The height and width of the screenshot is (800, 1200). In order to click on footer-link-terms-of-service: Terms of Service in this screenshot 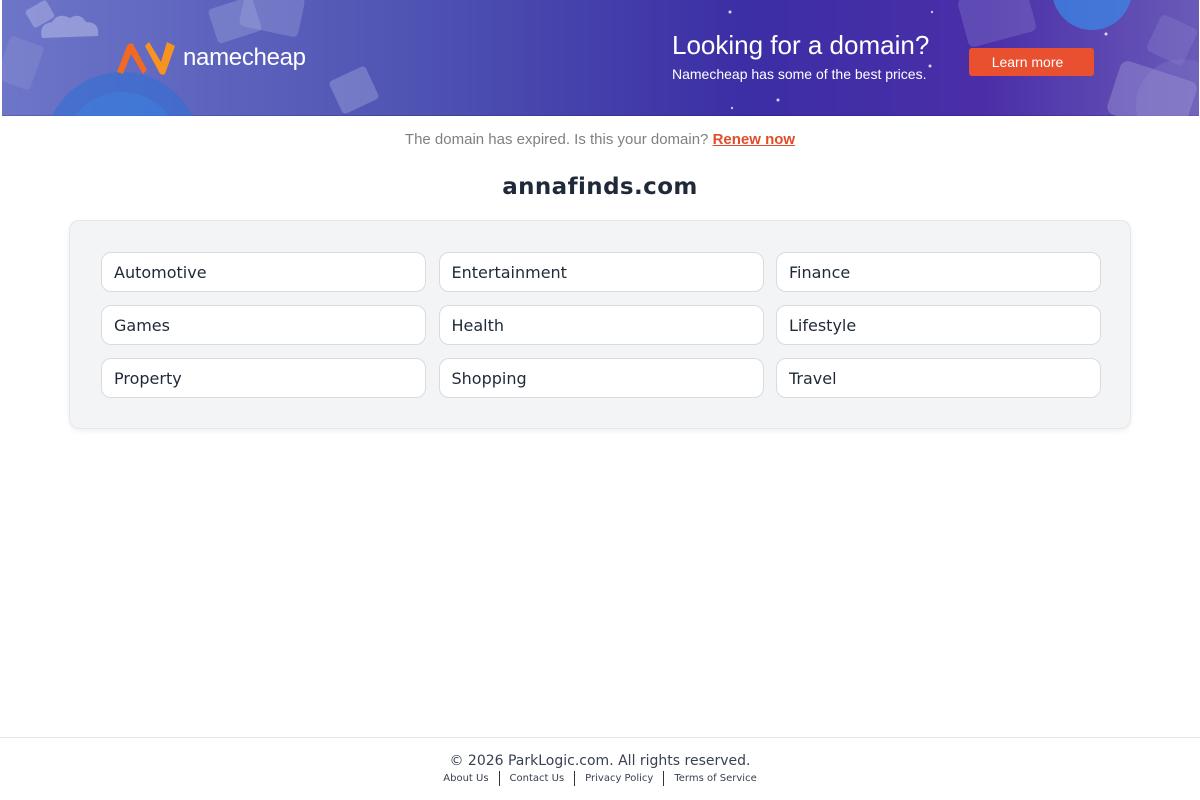, I will do `click(715, 778)`.